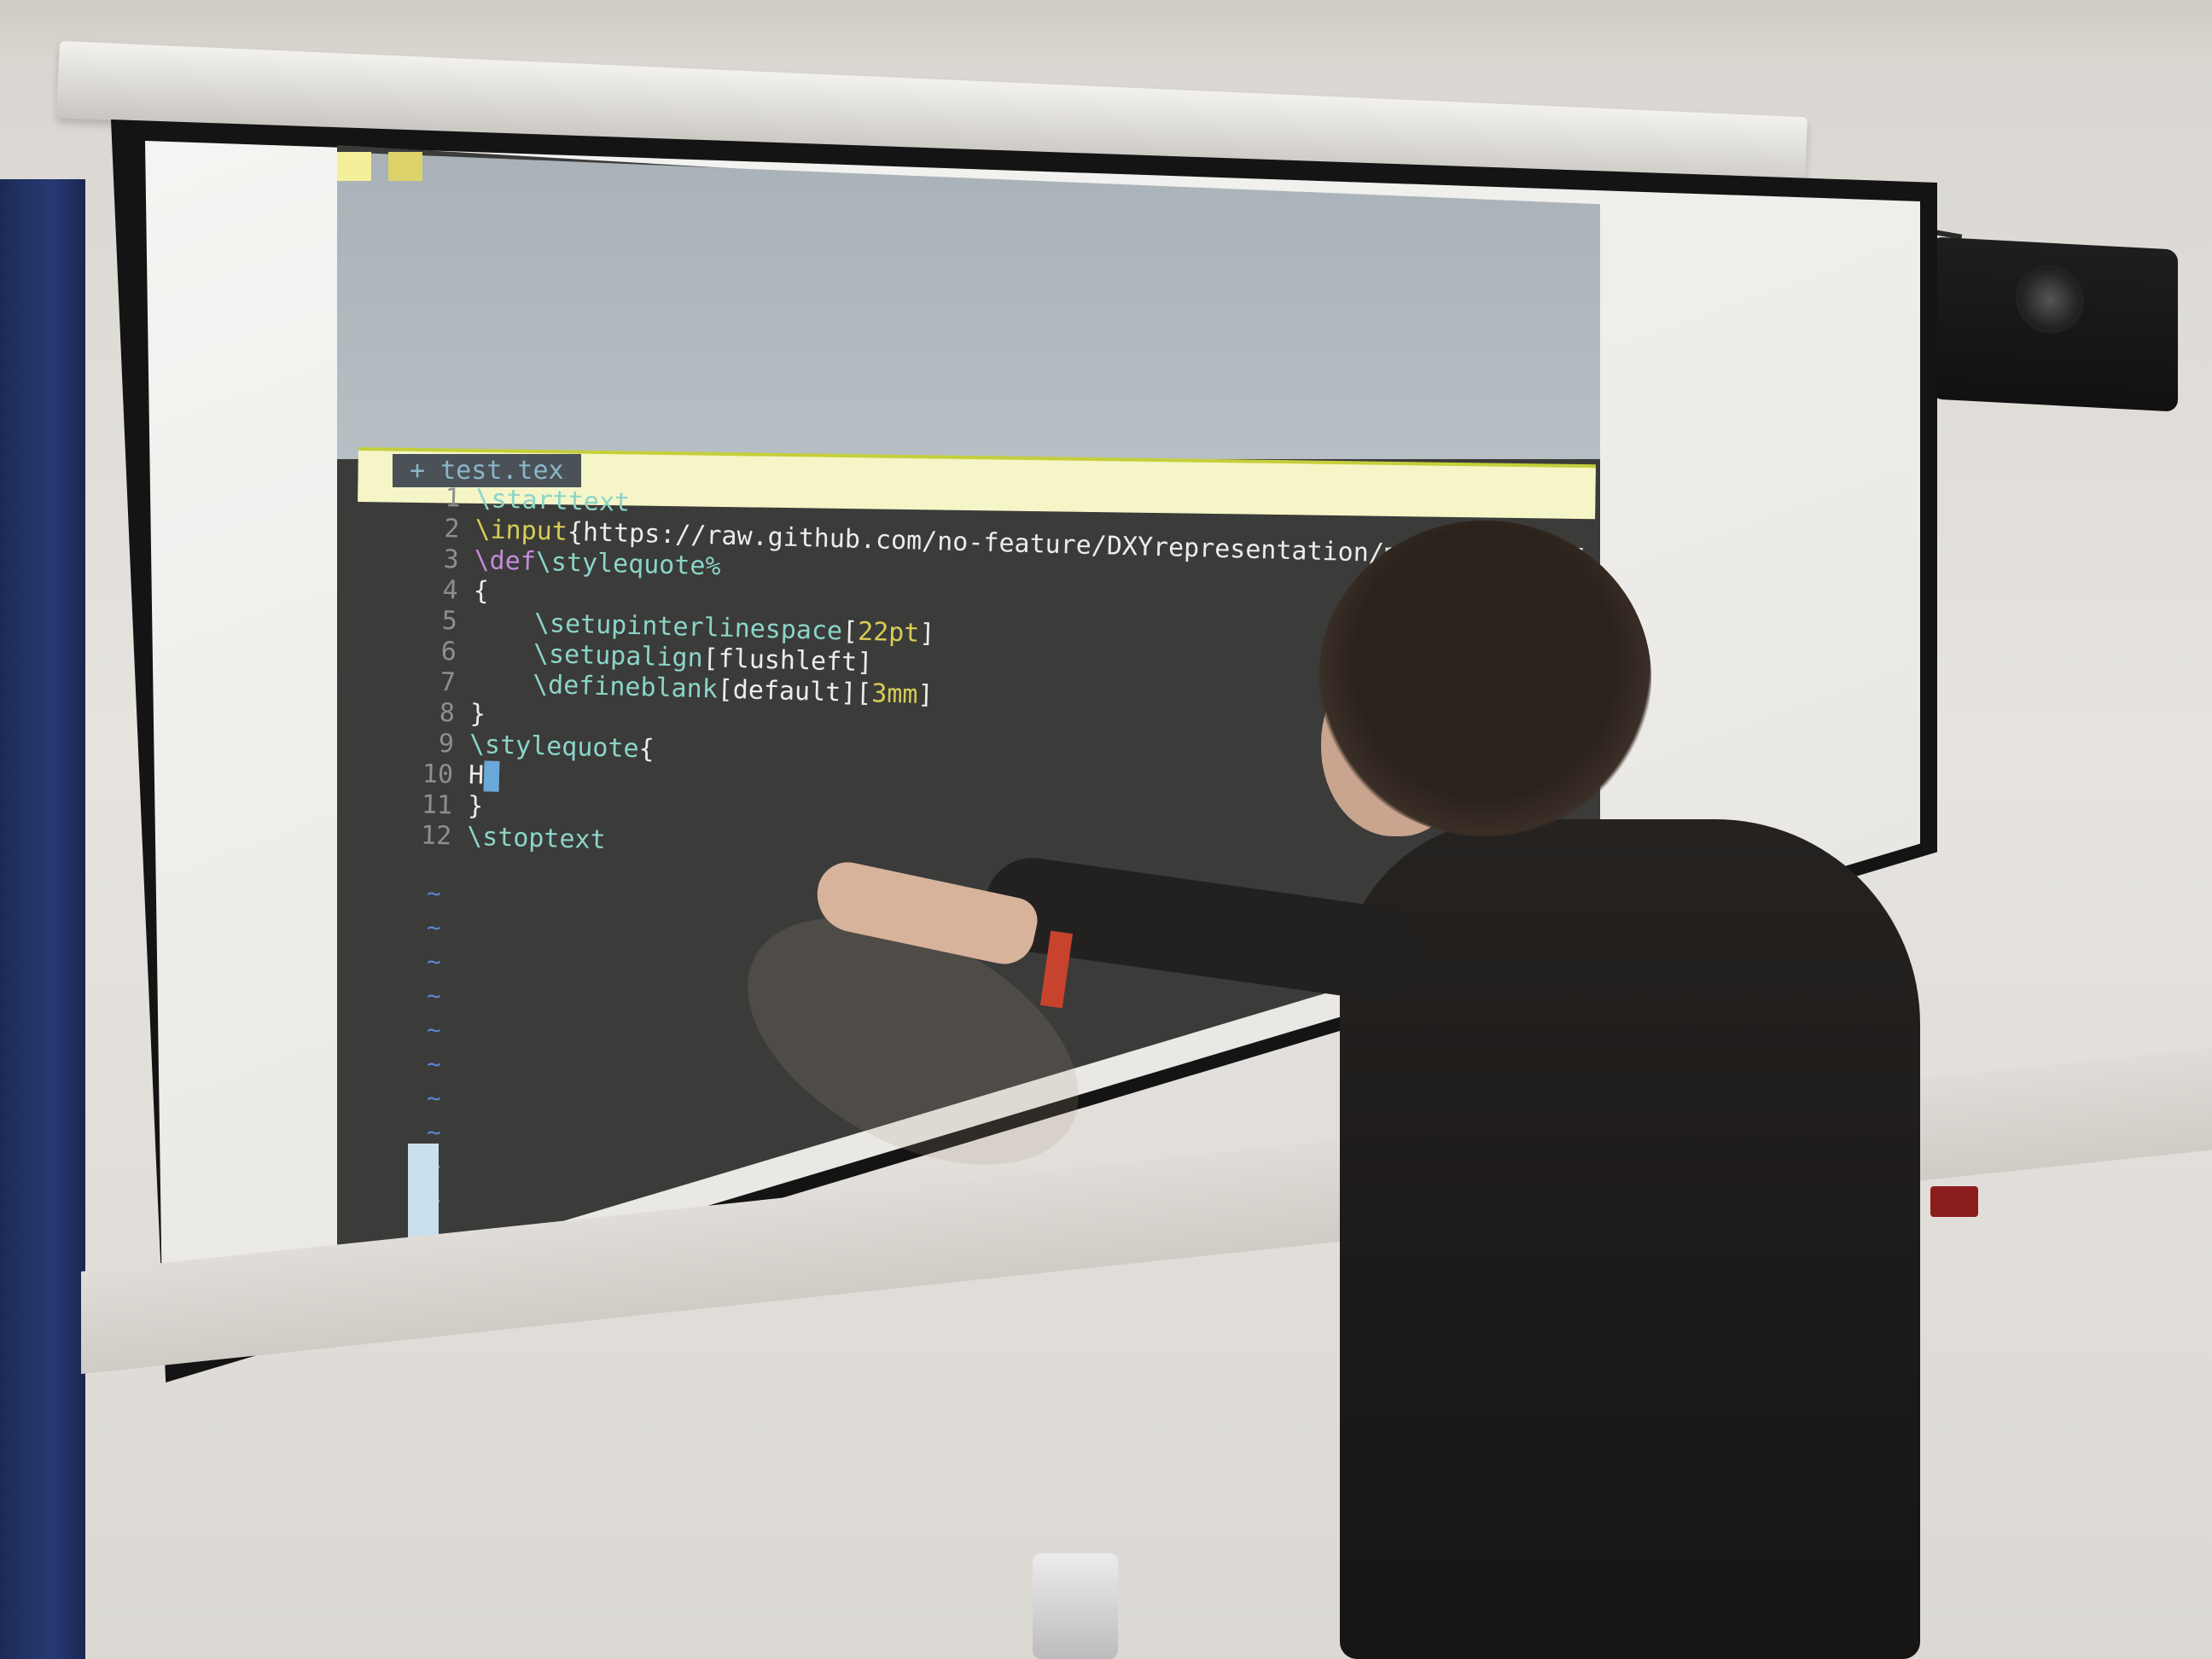 The width and height of the screenshot is (2212, 1659). What do you see at coordinates (491, 776) in the screenshot?
I see `text-cursor` at bounding box center [491, 776].